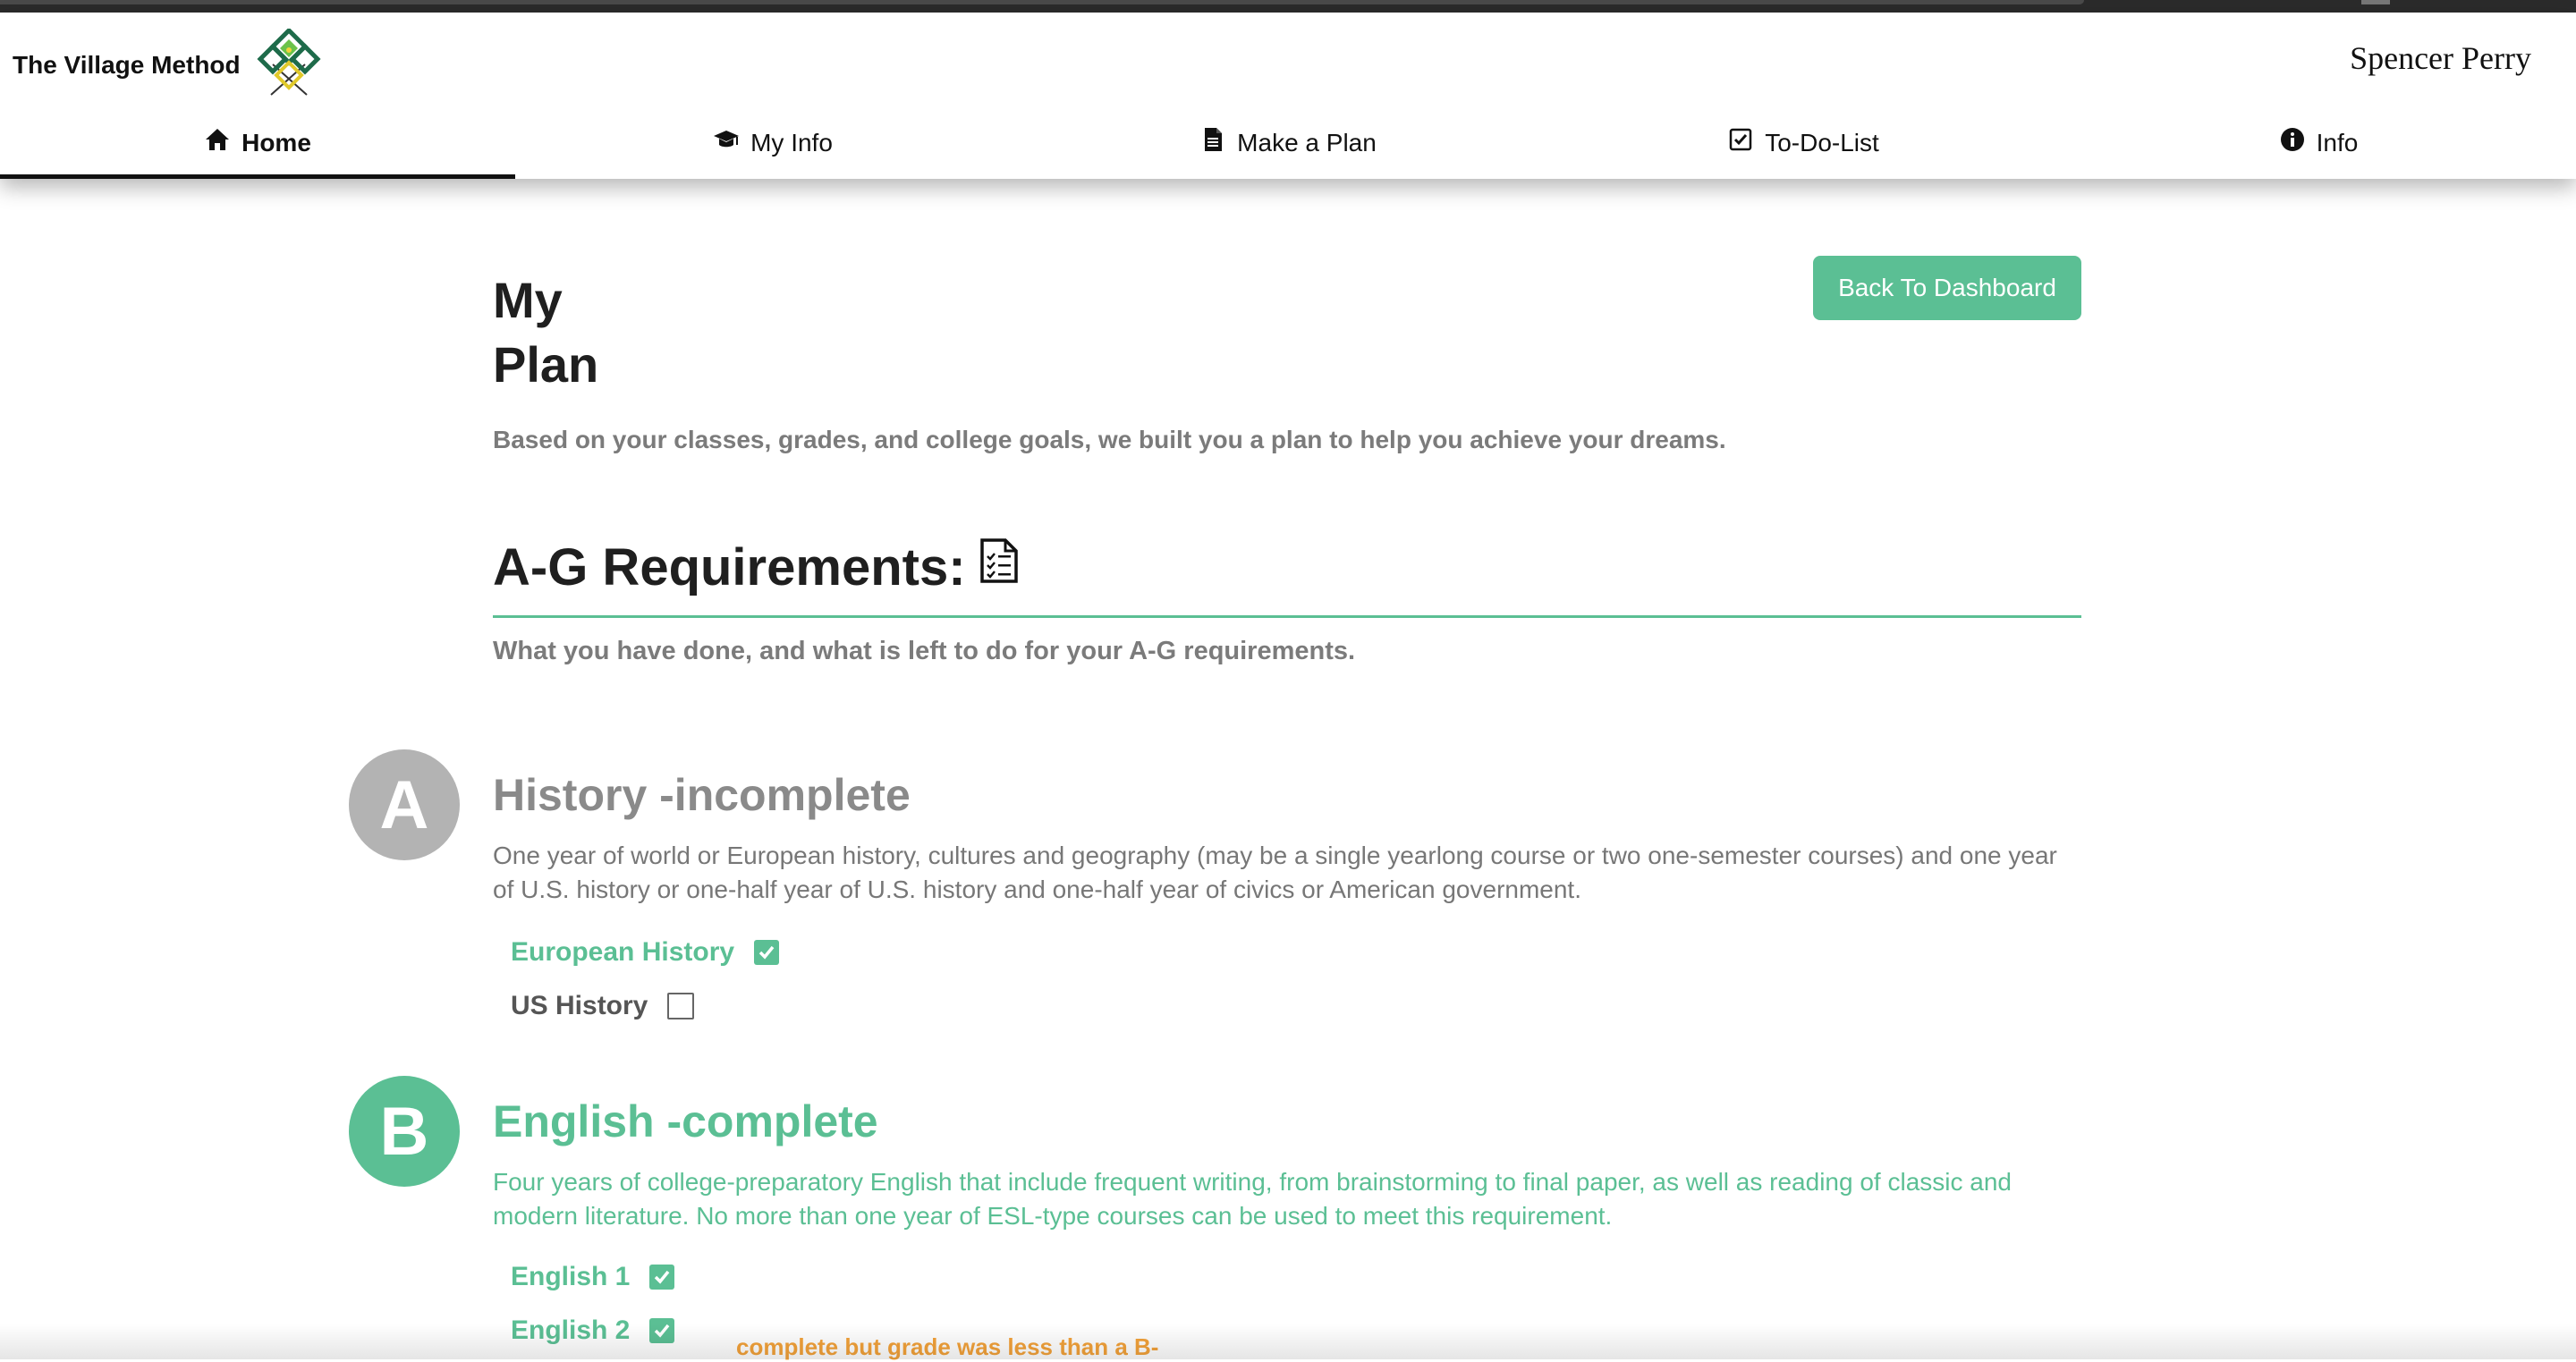 The height and width of the screenshot is (1362, 2576). Describe the element at coordinates (127, 65) in the screenshot. I see `brand-name: The Village Method` at that location.